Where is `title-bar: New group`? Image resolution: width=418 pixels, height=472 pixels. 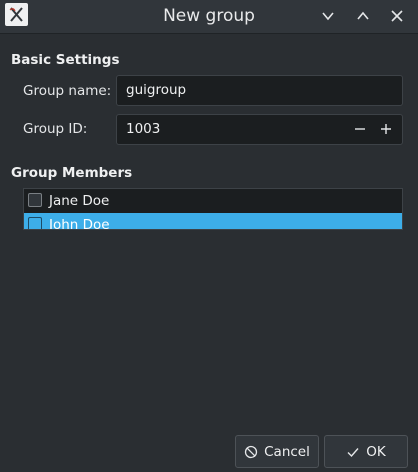 title-bar: New group is located at coordinates (209, 17).